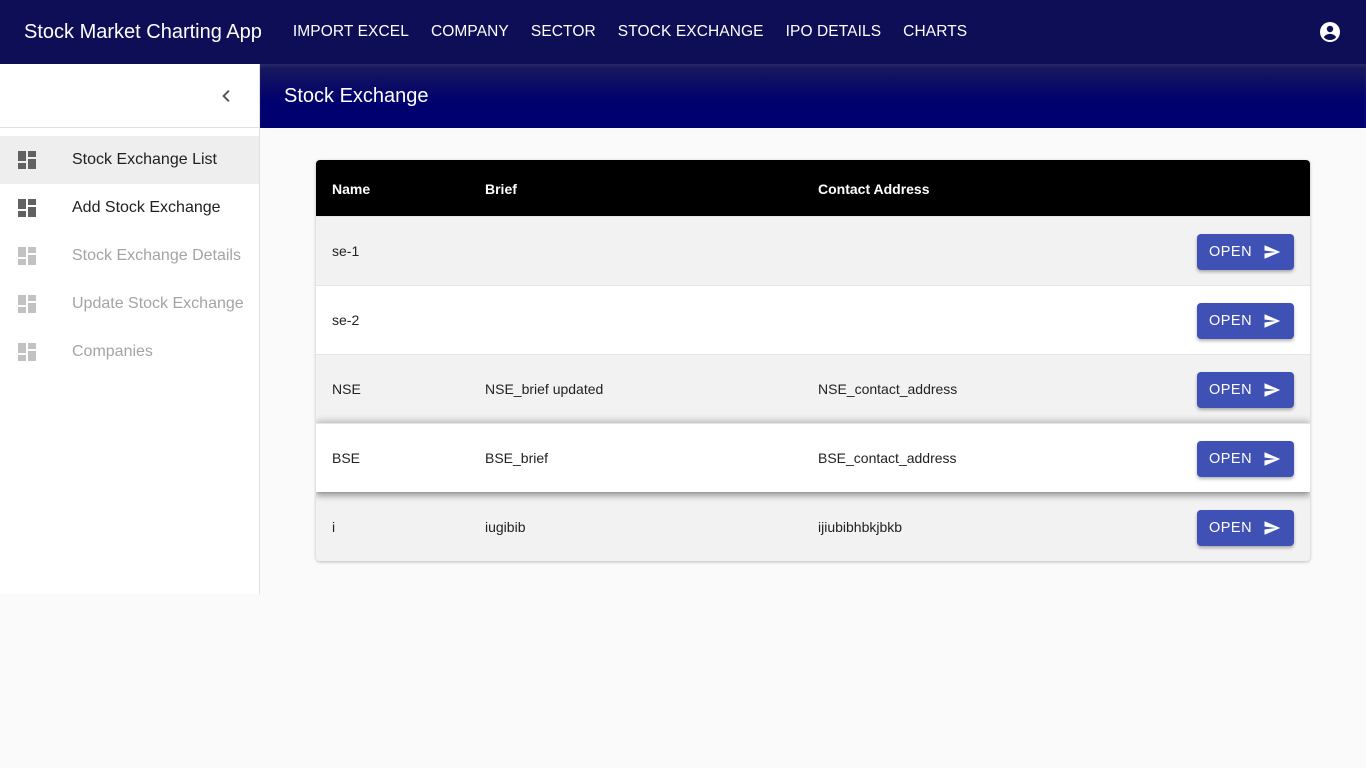 The height and width of the screenshot is (768, 1366). What do you see at coordinates (887, 458) in the screenshot?
I see `cell-contact-address: BSE_contact_address` at bounding box center [887, 458].